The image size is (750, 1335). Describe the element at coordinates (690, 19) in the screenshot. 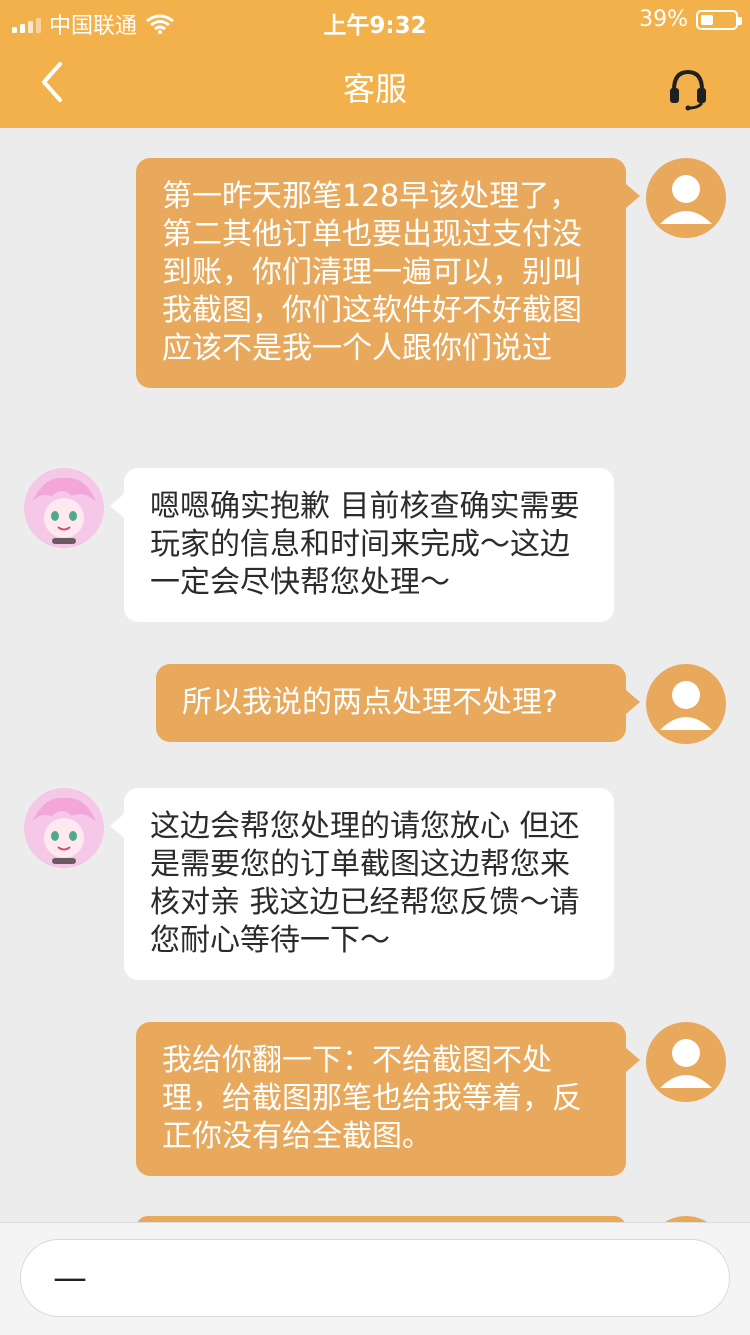

I see `battery-group: 39%` at that location.